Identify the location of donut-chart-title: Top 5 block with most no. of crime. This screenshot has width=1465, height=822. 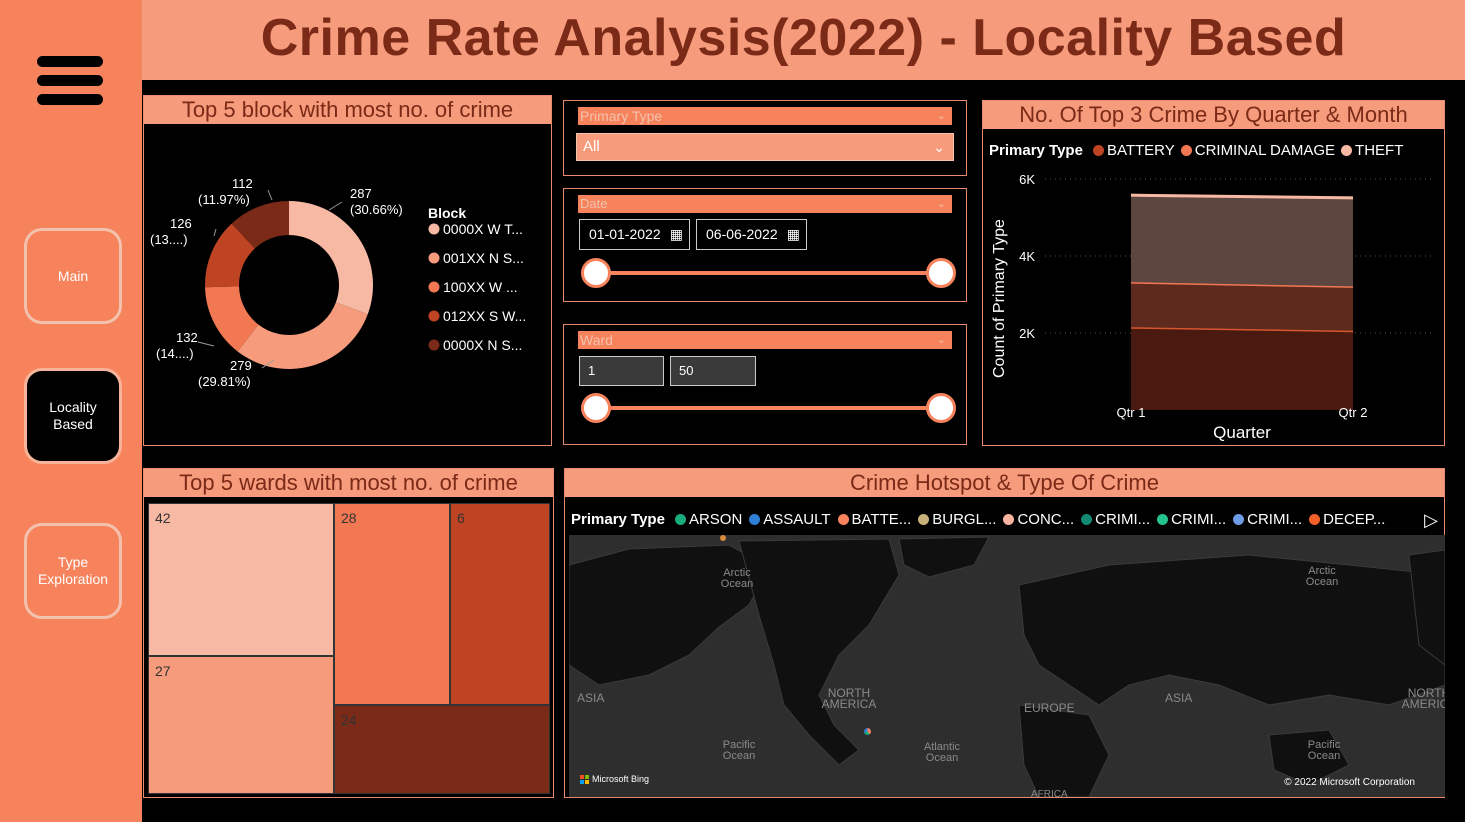
(347, 110).